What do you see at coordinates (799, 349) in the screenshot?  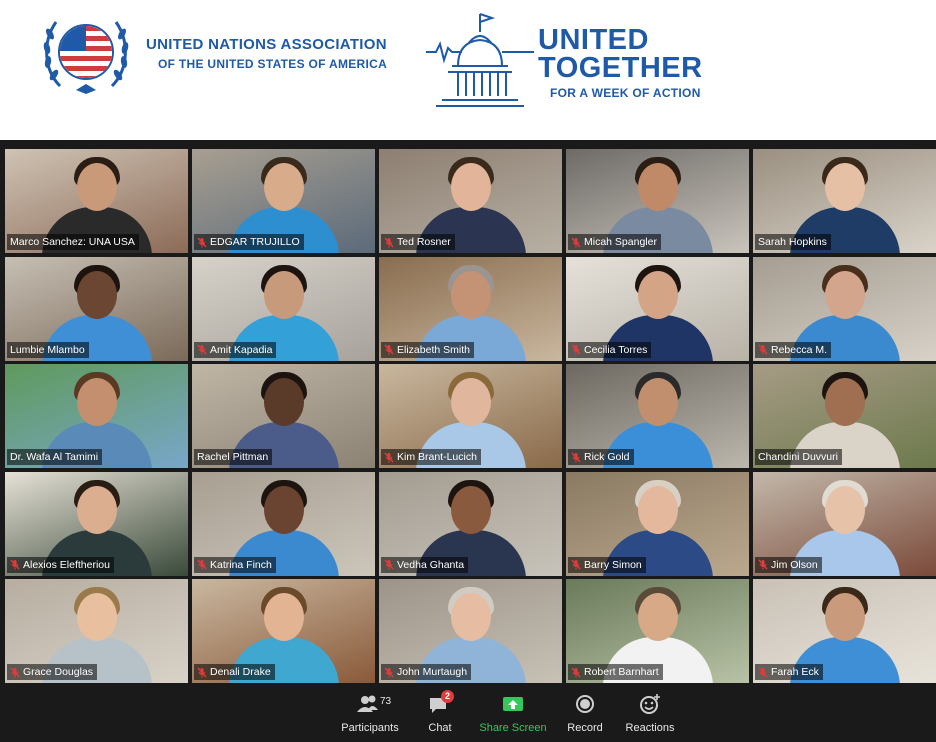 I see `participant-name: Rebecca M.` at bounding box center [799, 349].